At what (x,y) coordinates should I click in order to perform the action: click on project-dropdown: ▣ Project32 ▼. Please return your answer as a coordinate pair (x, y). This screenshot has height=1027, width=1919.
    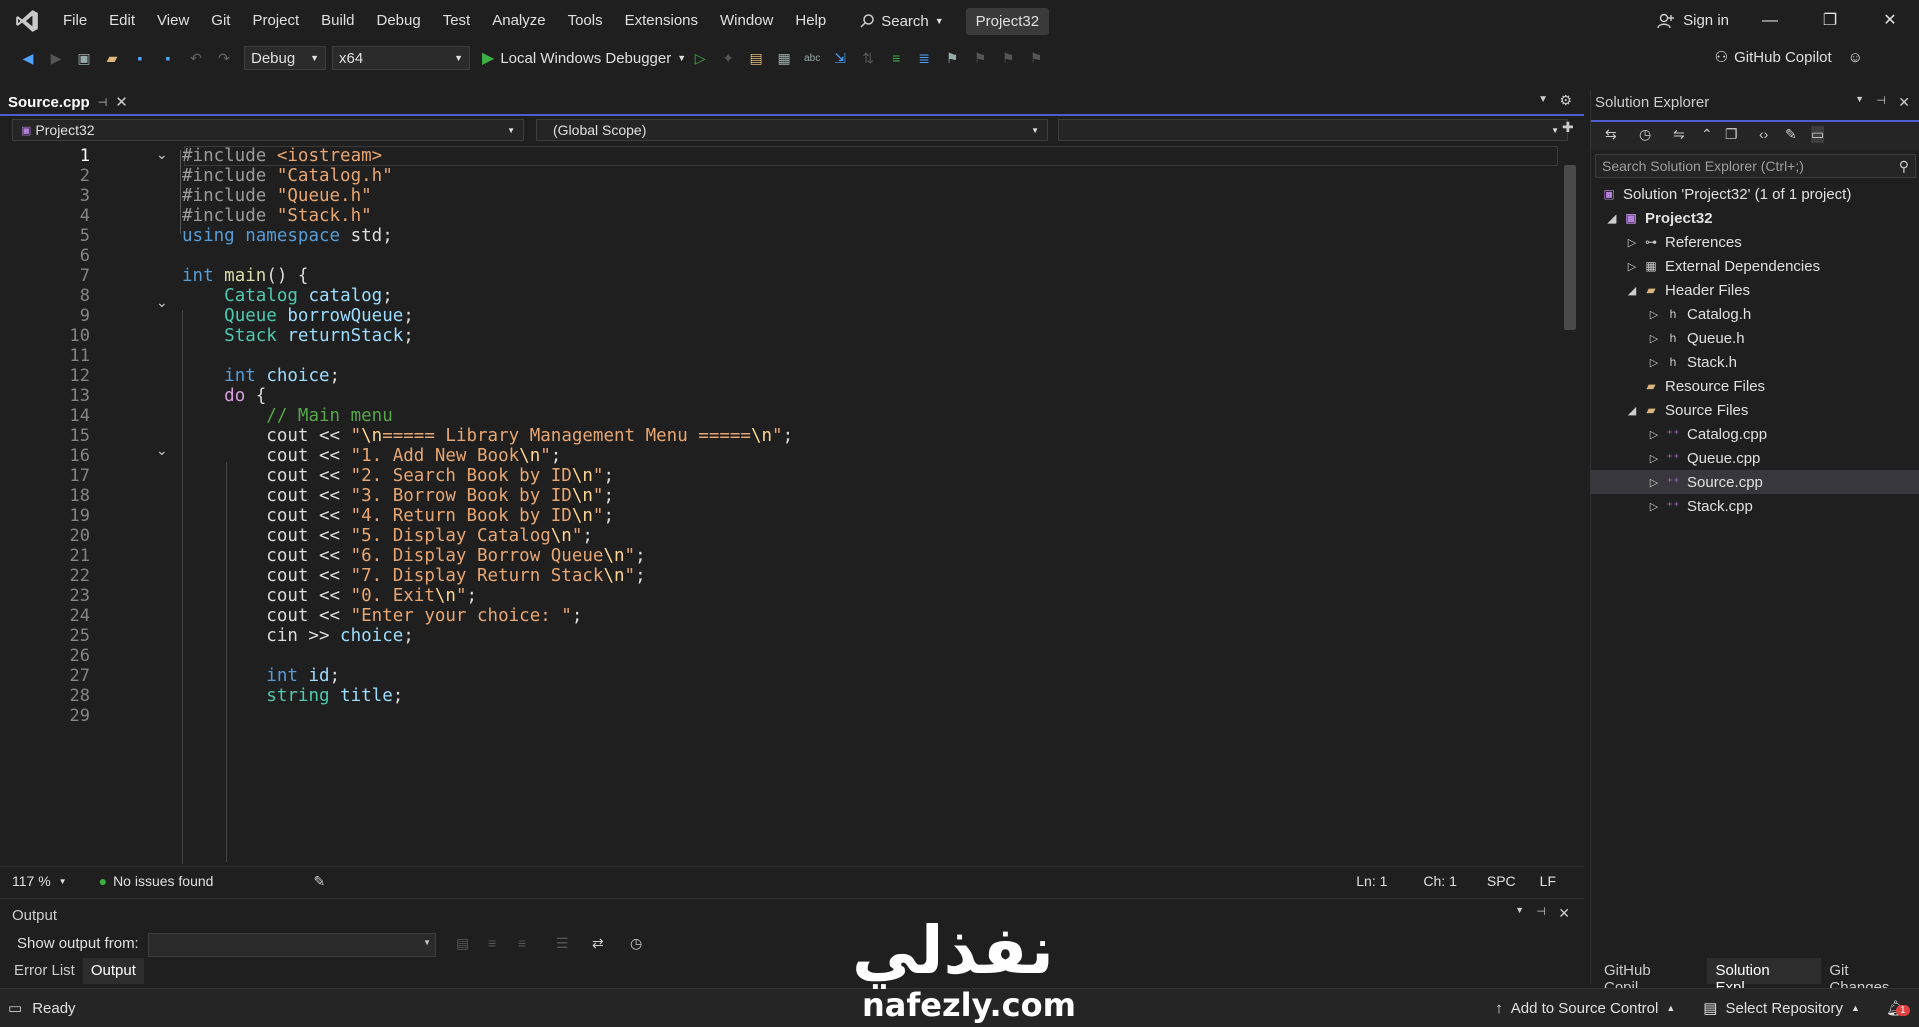
    Looking at the image, I should click on (268, 130).